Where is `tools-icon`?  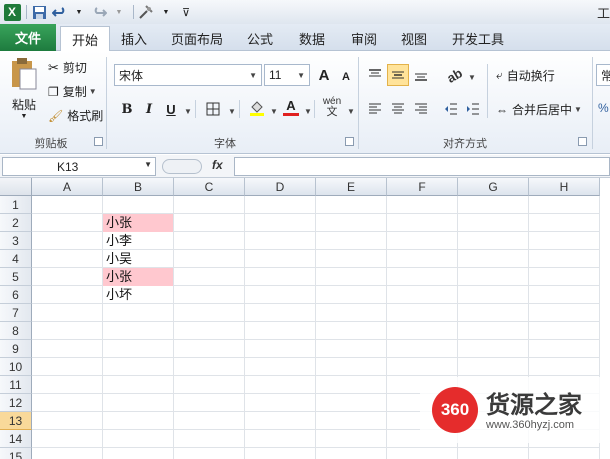
tools-icon is located at coordinates (146, 12).